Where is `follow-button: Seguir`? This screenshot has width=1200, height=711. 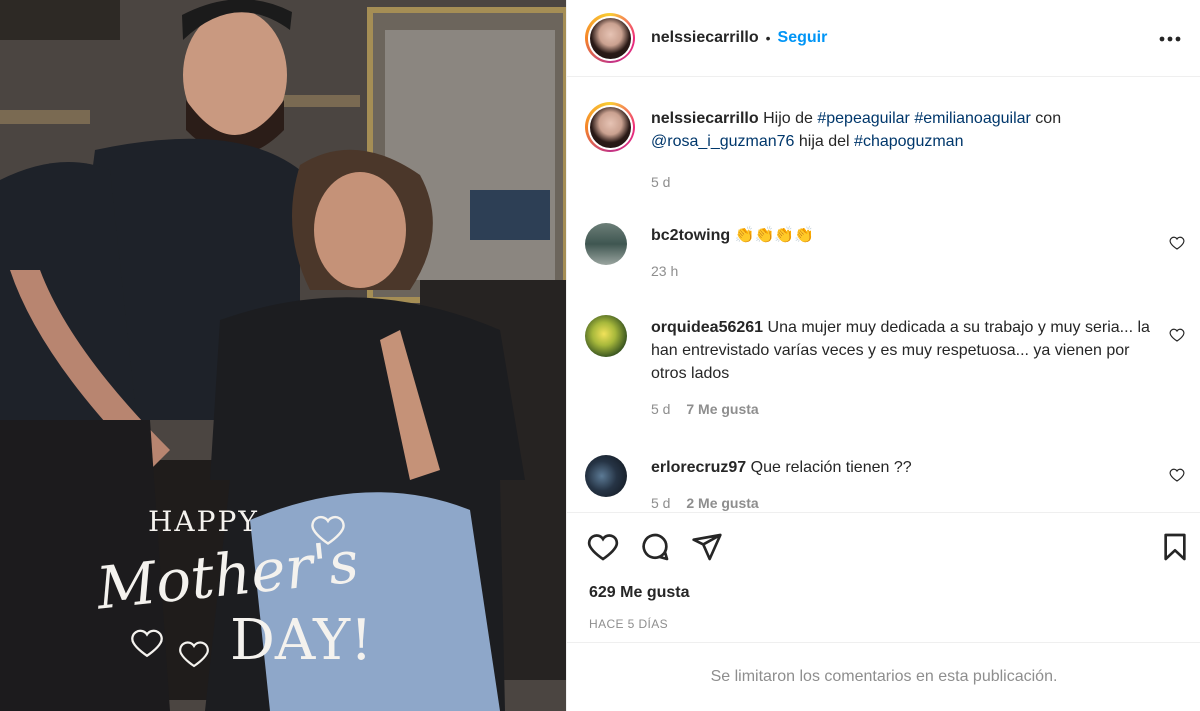
follow-button: Seguir is located at coordinates (803, 38).